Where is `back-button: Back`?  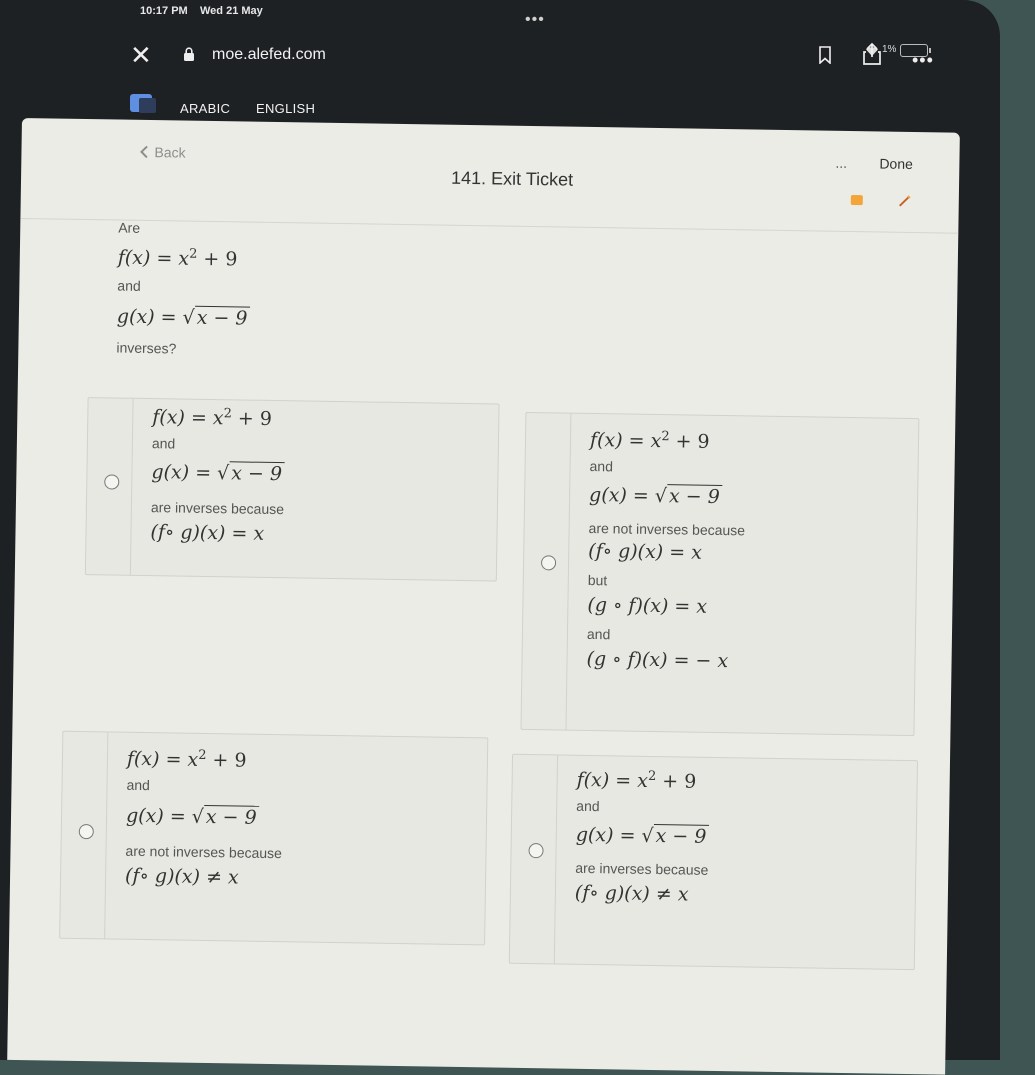 back-button: Back is located at coordinates (162, 152).